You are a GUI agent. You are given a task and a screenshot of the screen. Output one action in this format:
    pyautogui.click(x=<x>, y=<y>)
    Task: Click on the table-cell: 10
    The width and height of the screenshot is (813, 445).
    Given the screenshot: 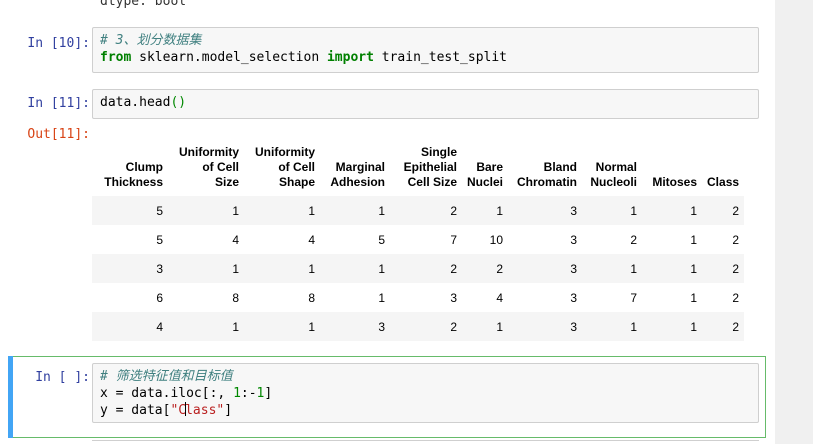 What is the action you would take?
    pyautogui.click(x=496, y=239)
    